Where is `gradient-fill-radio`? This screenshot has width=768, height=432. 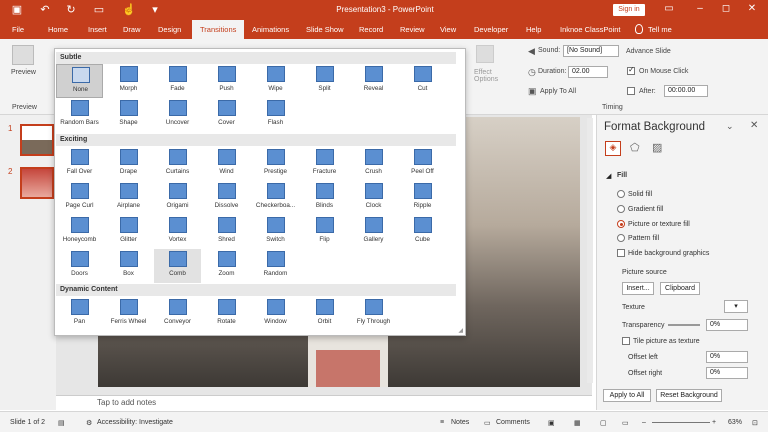
gradient-fill-radio is located at coordinates (621, 209).